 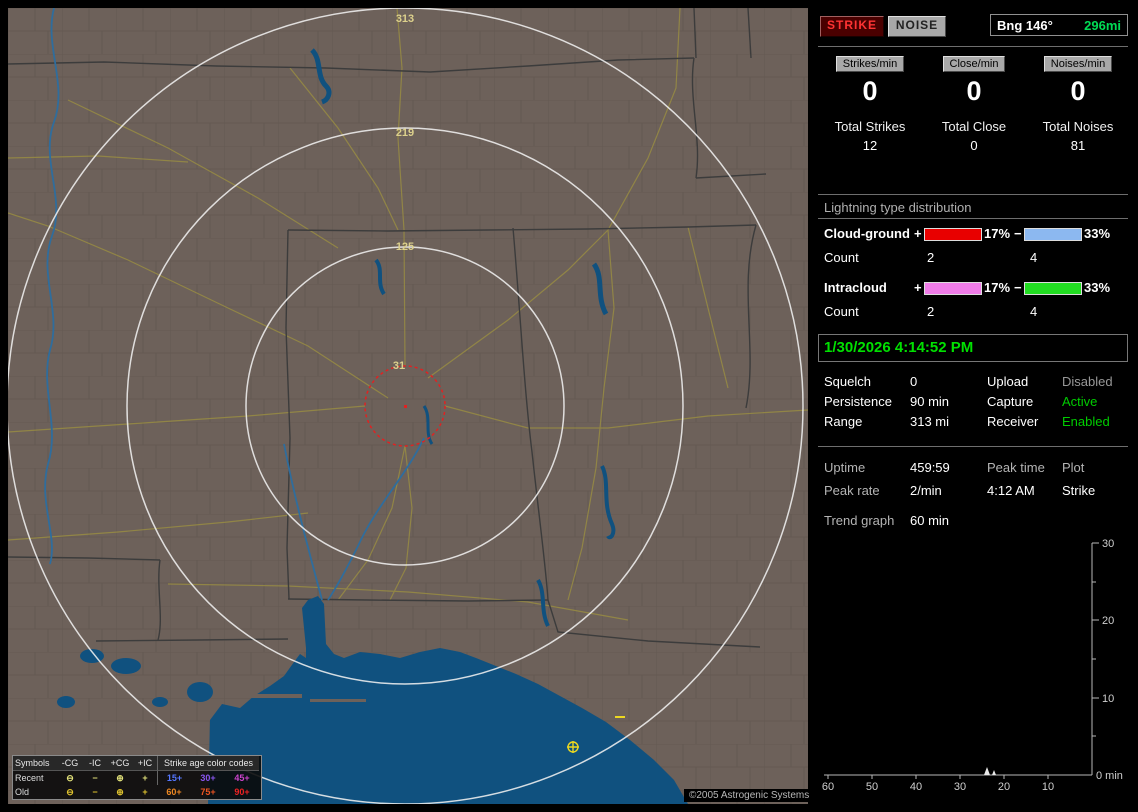 What do you see at coordinates (405, 19) in the screenshot?
I see `ring-label-313: 313` at bounding box center [405, 19].